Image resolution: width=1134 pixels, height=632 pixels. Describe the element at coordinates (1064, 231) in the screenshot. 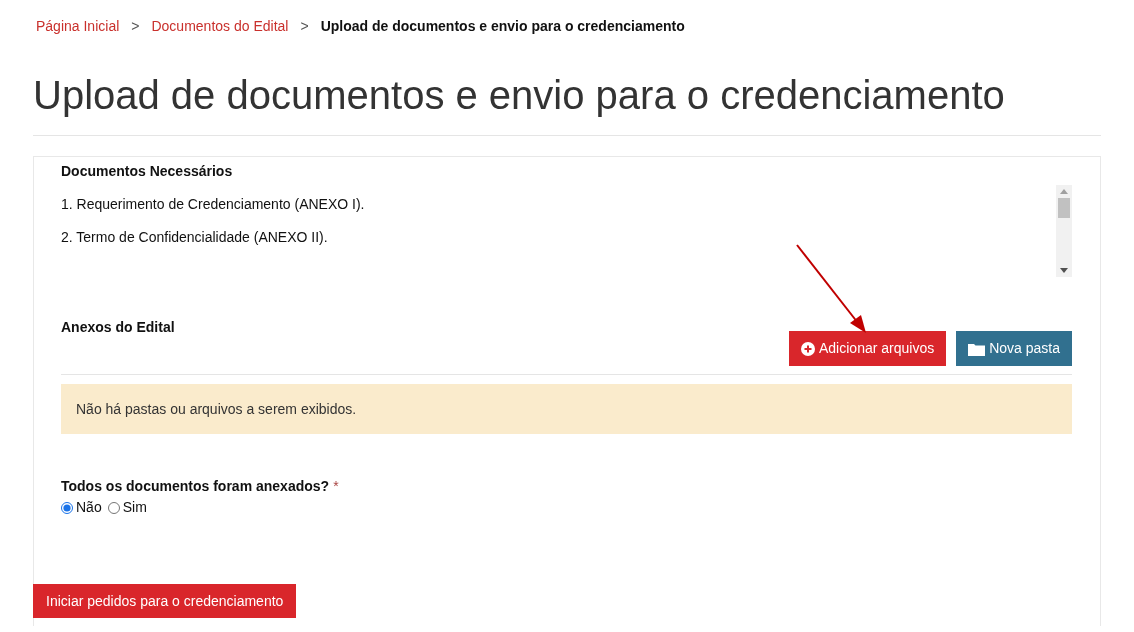

I see `scrollbar` at that location.